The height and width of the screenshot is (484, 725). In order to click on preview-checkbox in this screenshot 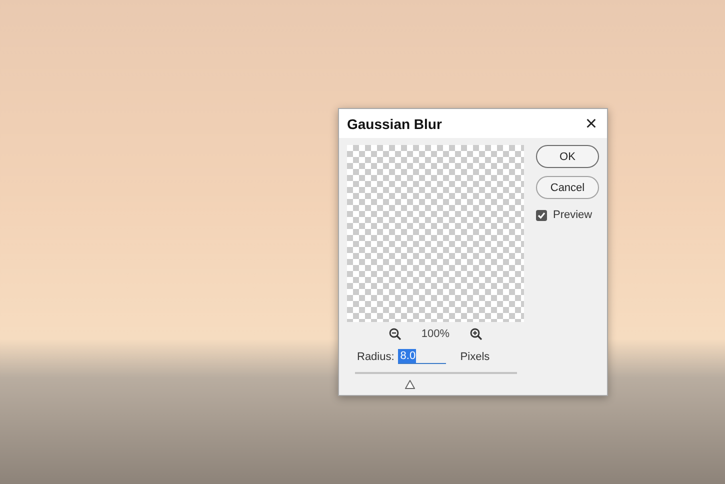, I will do `click(541, 215)`.